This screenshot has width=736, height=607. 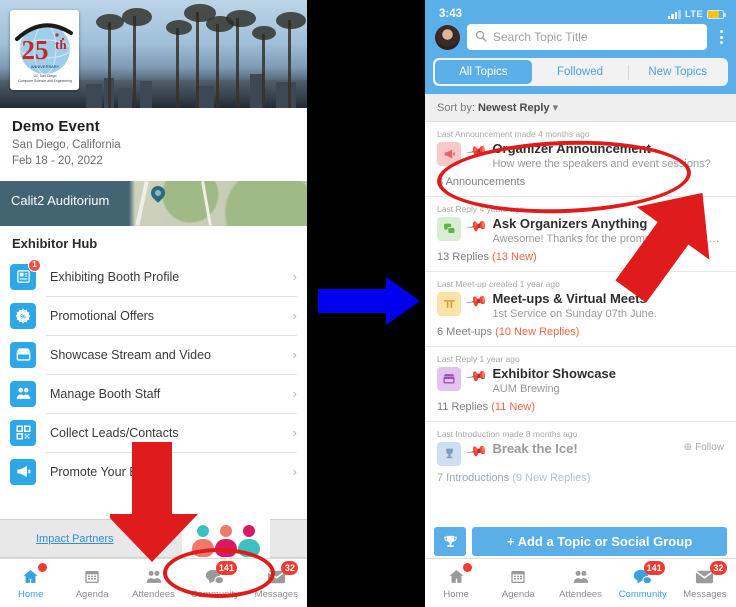 What do you see at coordinates (23, 393) in the screenshot?
I see `people-group-icon` at bounding box center [23, 393].